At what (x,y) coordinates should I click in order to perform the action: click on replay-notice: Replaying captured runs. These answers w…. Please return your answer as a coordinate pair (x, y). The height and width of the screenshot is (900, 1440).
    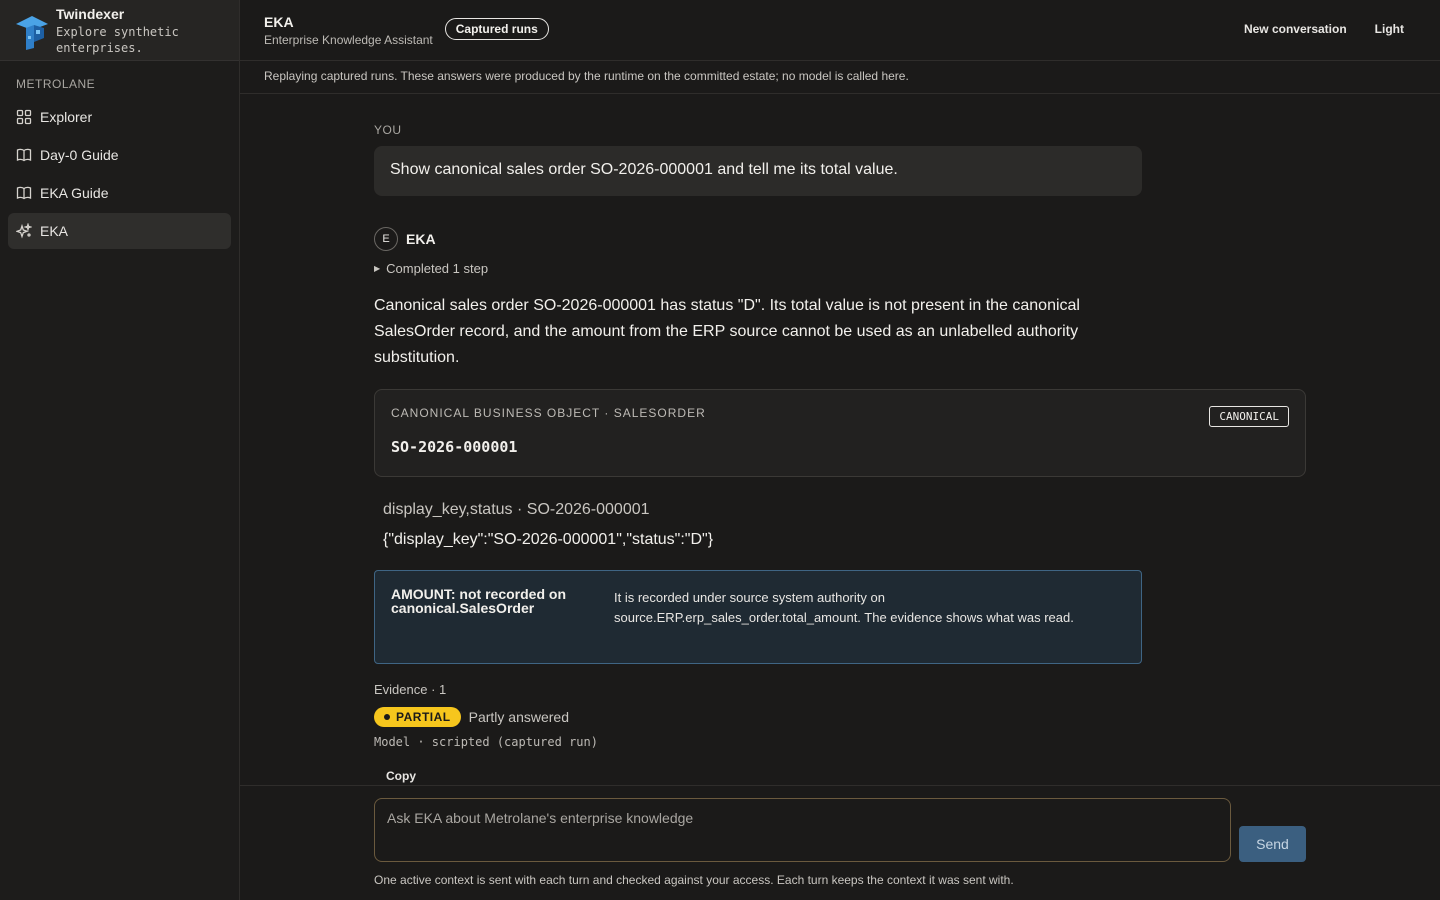
    Looking at the image, I should click on (840, 77).